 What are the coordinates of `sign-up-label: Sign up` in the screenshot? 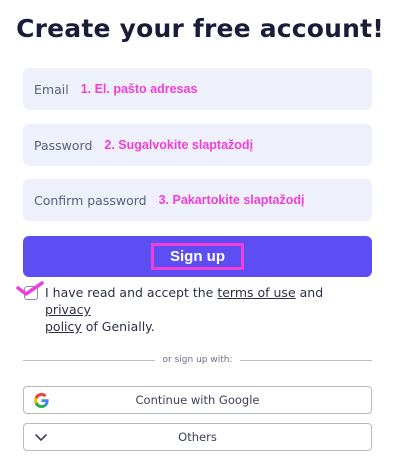 It's located at (197, 256).